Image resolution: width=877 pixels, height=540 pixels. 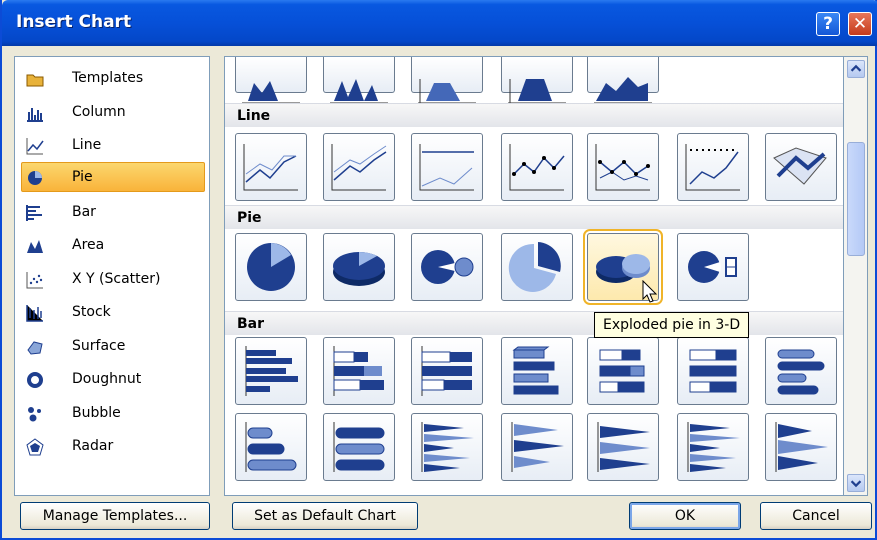 I want to click on section-title: Bar, so click(x=251, y=324).